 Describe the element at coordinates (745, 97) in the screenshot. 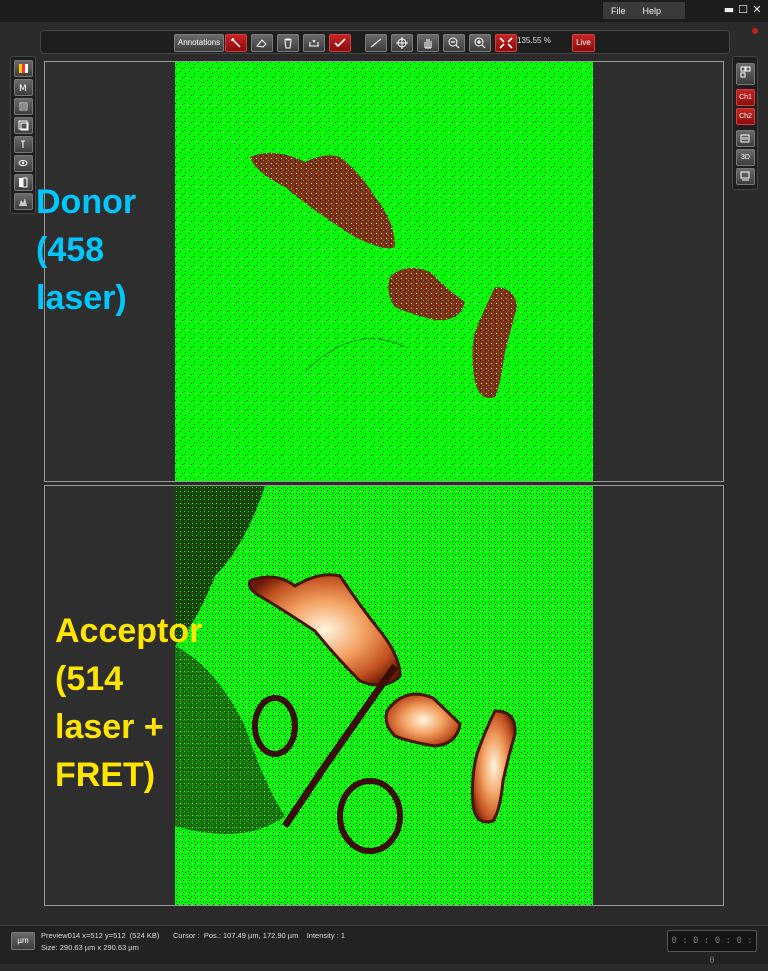

I see `channel-1-button: Ch1` at that location.